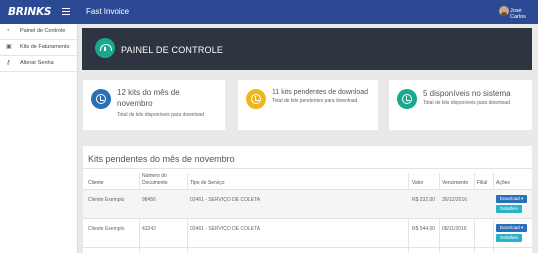 The image size is (538, 253). I want to click on stat-card-title: 5 disponíveis no sistema, so click(467, 93).